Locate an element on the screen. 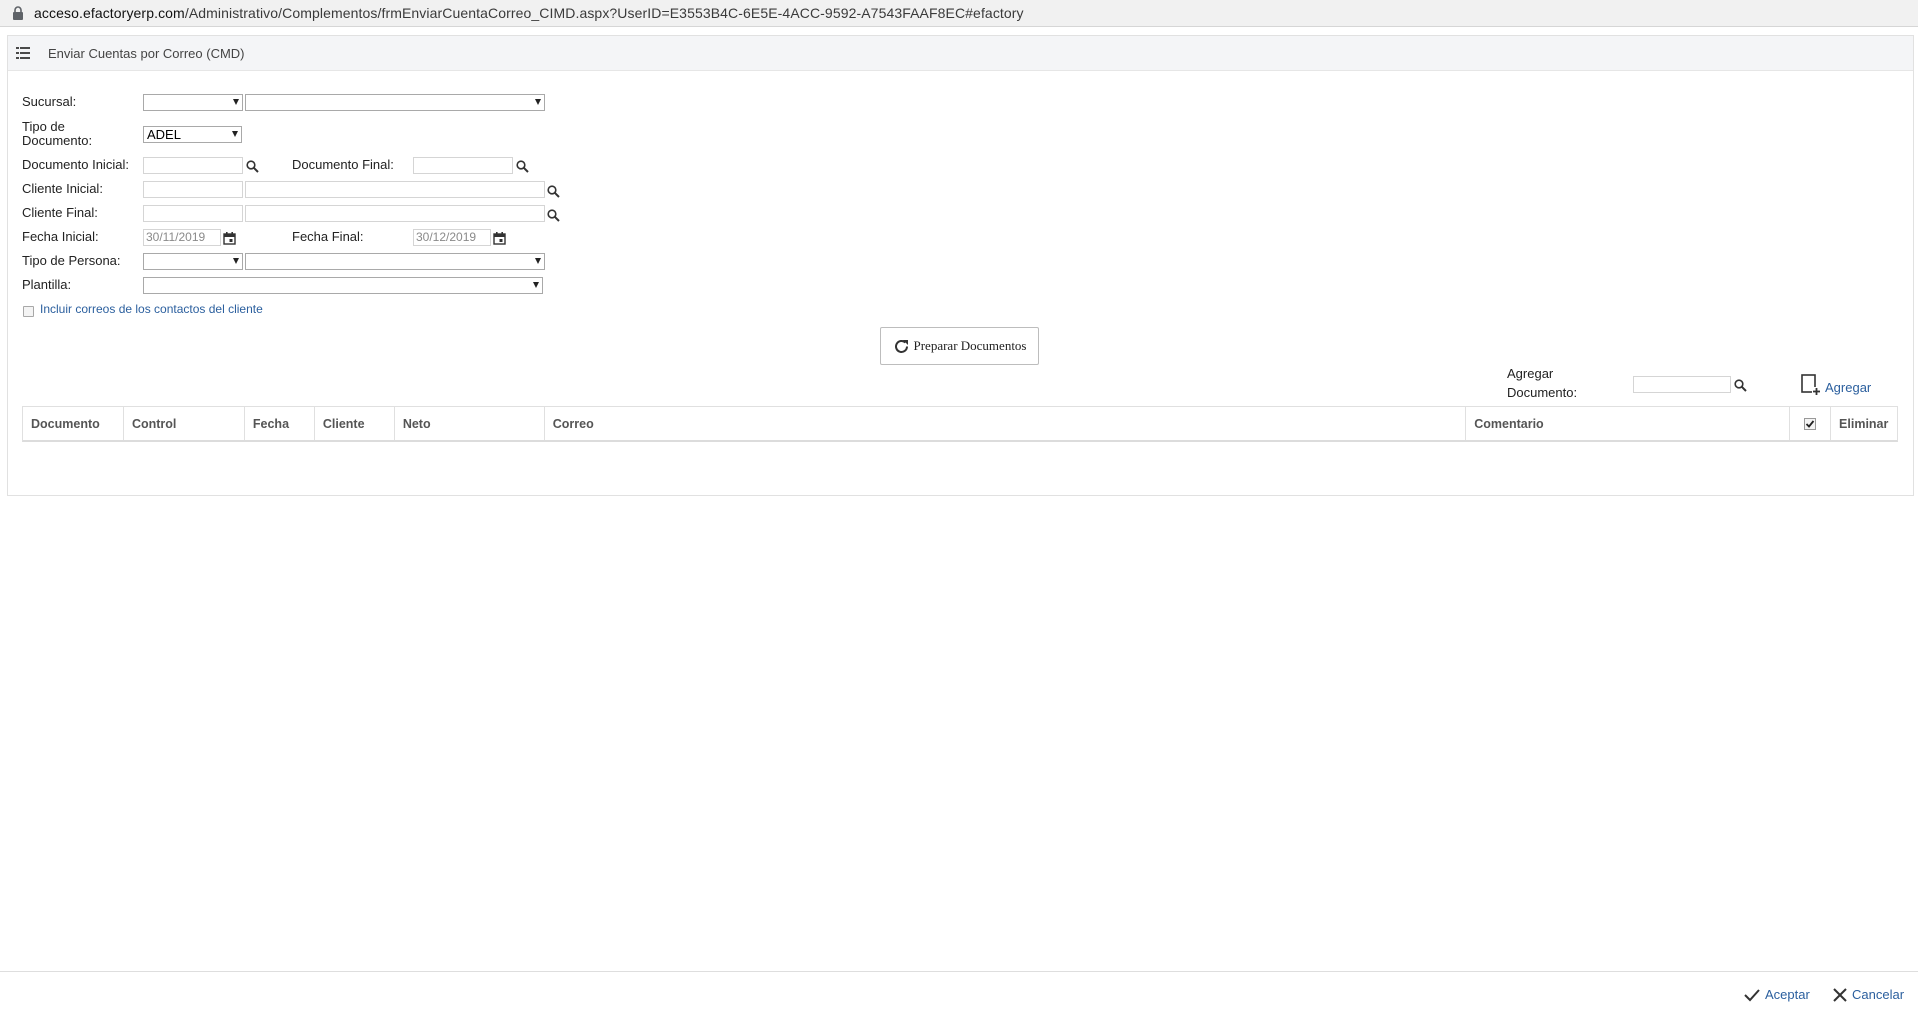  cliente-inicial-code-input is located at coordinates (193, 189).